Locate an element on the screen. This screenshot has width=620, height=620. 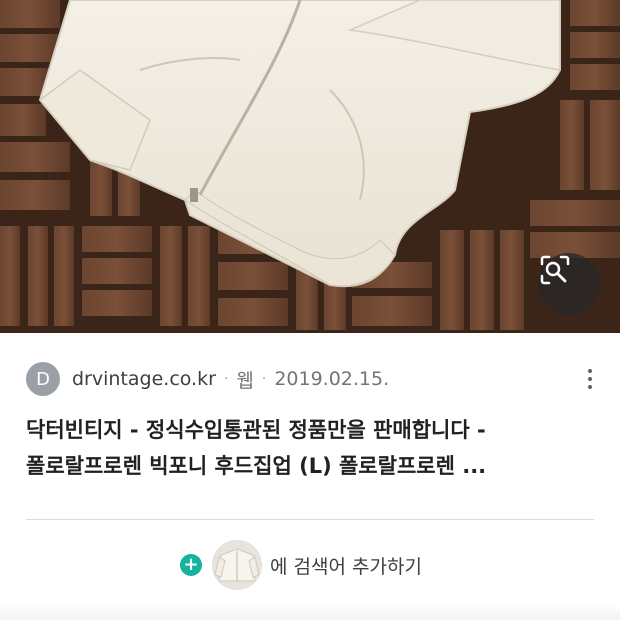
bottom-edge is located at coordinates (310, 612).